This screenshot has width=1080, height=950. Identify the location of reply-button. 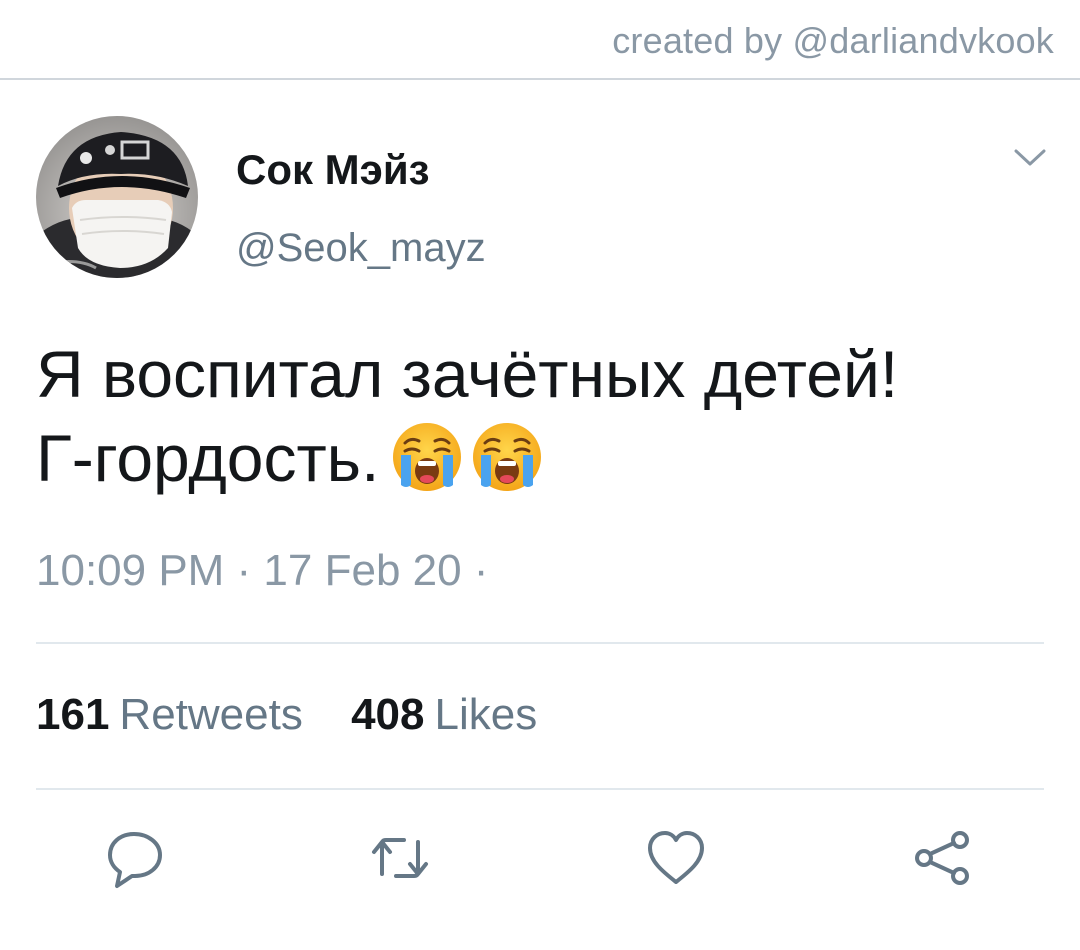
(136, 858).